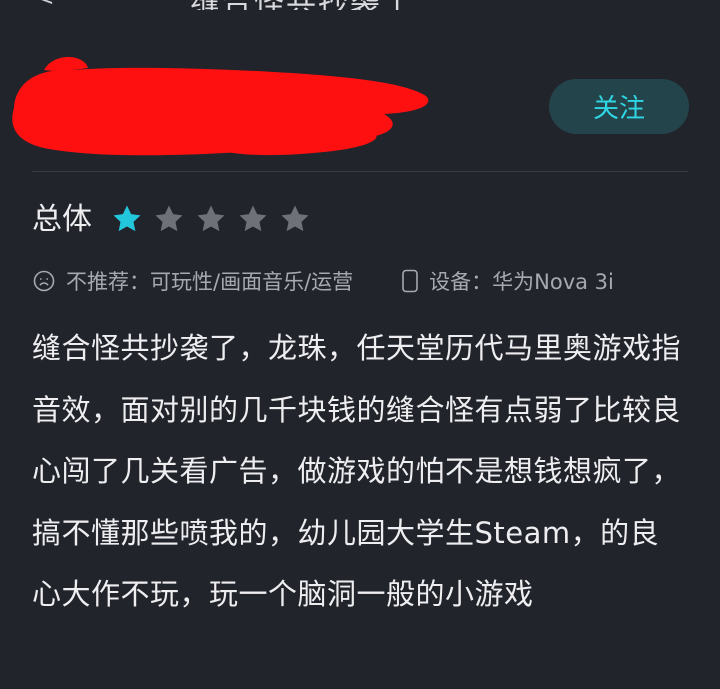  What do you see at coordinates (372, 281) in the screenshot?
I see `review-meta: 不推荐：可玩性/画面音乐/运营 设备：华为Nova 3i` at bounding box center [372, 281].